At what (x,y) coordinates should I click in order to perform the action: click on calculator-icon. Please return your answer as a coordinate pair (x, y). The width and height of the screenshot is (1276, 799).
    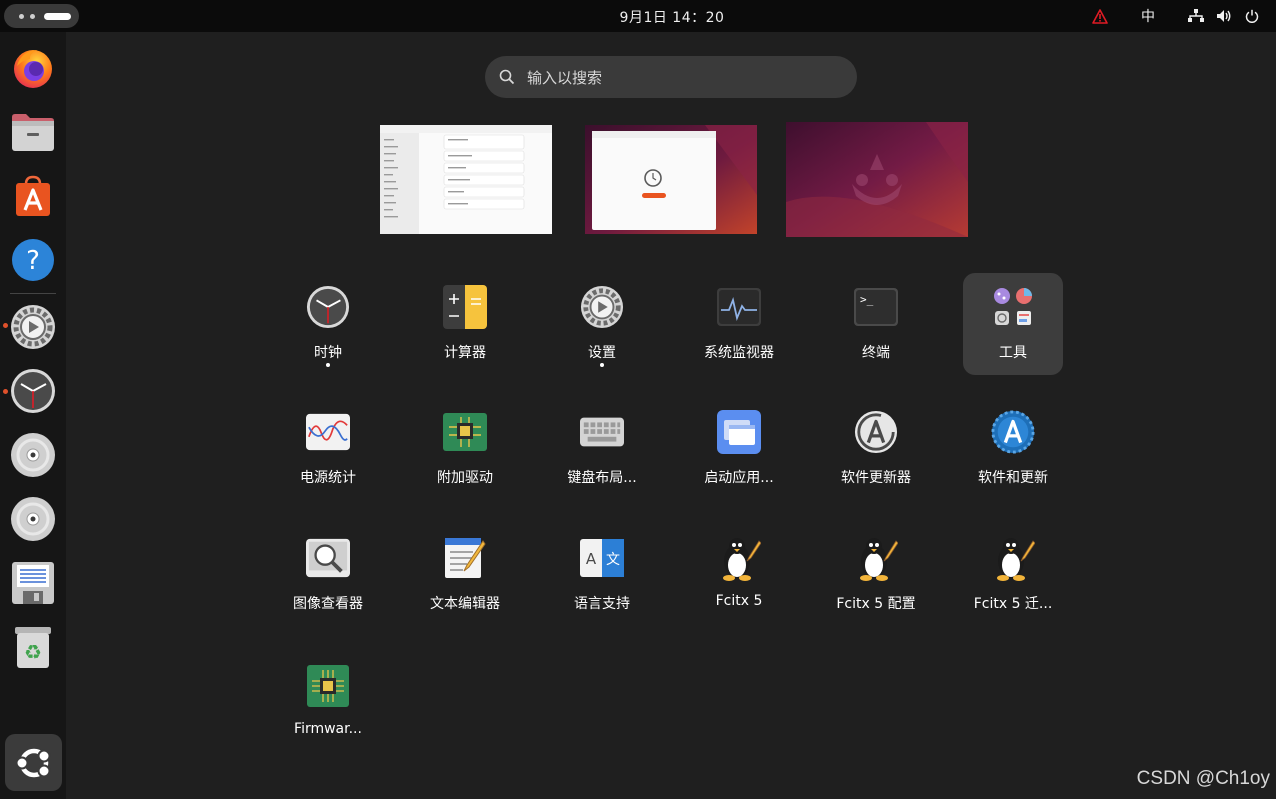
    Looking at the image, I should click on (465, 307).